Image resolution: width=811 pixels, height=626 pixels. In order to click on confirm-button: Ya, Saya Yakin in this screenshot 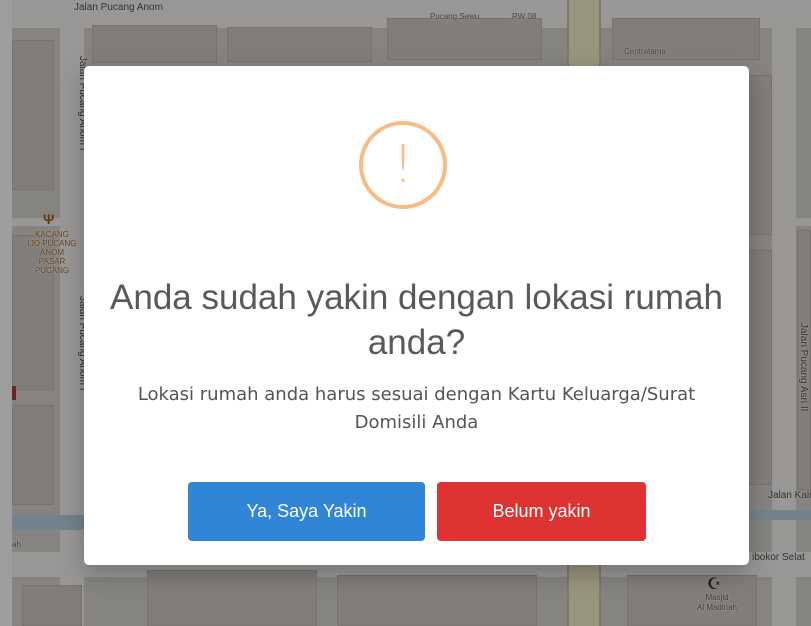, I will do `click(306, 511)`.